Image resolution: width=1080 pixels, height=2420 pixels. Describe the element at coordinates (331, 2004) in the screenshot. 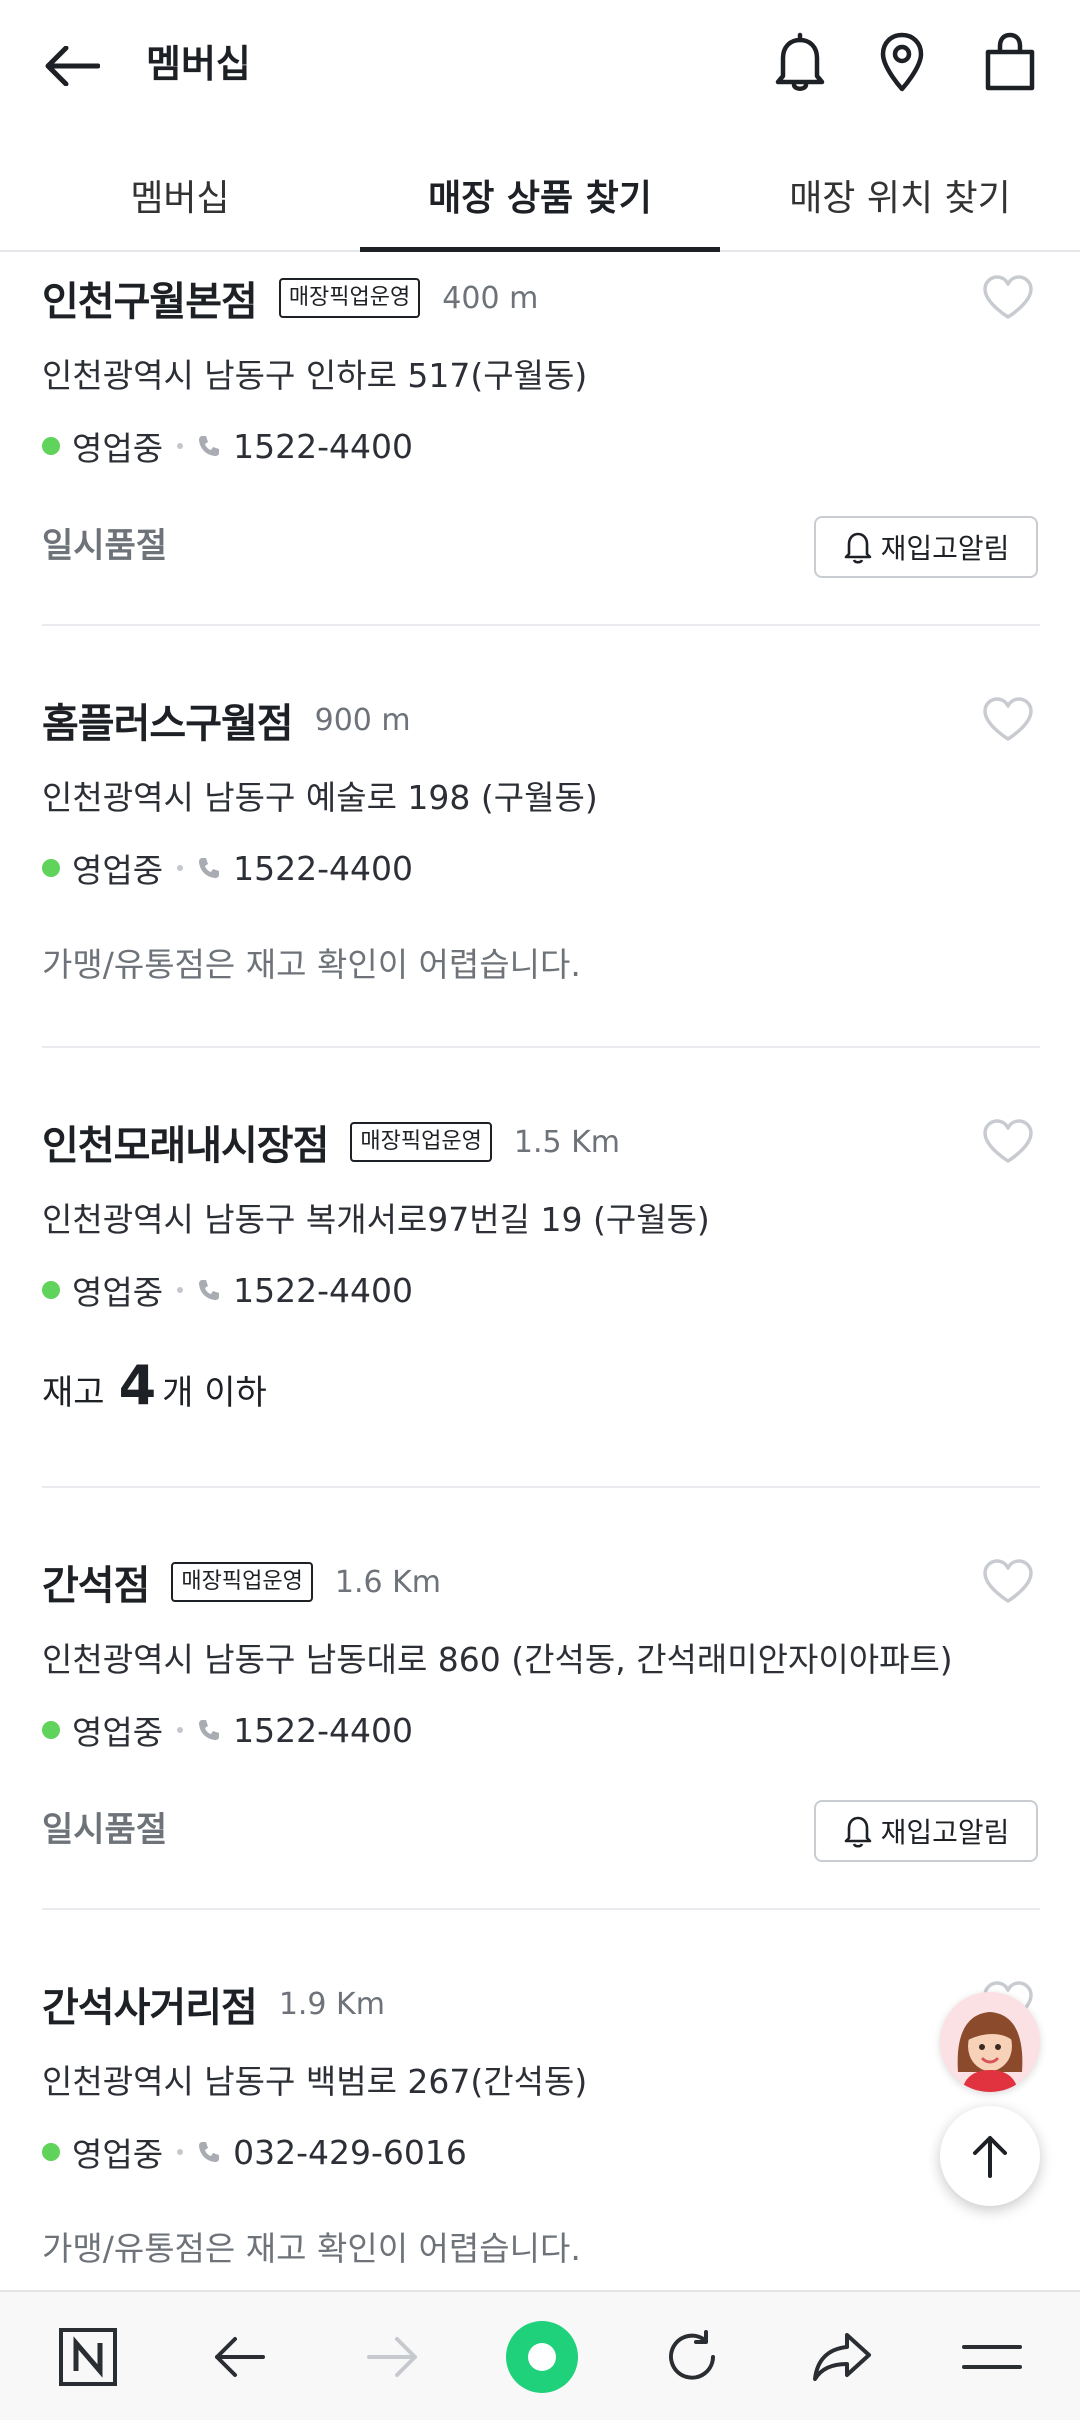

I see `store-distance: 1.9 Km` at that location.